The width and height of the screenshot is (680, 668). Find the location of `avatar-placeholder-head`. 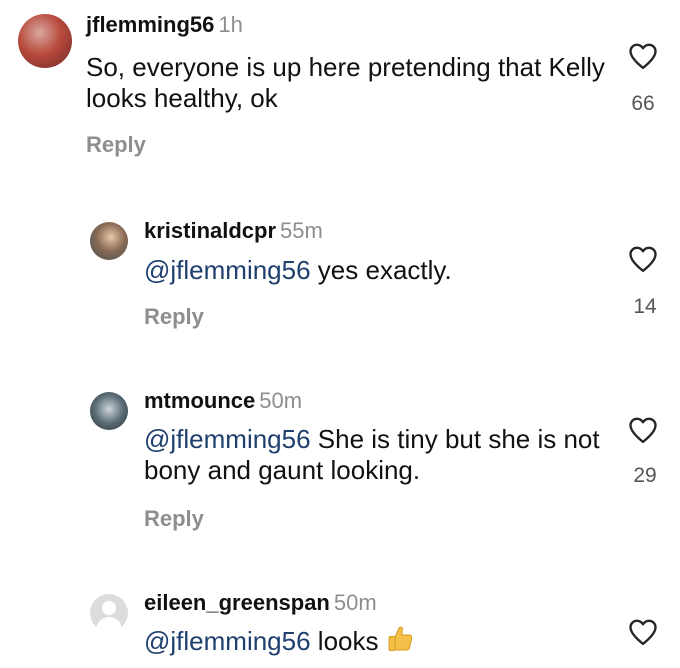

avatar-placeholder-head is located at coordinates (109, 608).